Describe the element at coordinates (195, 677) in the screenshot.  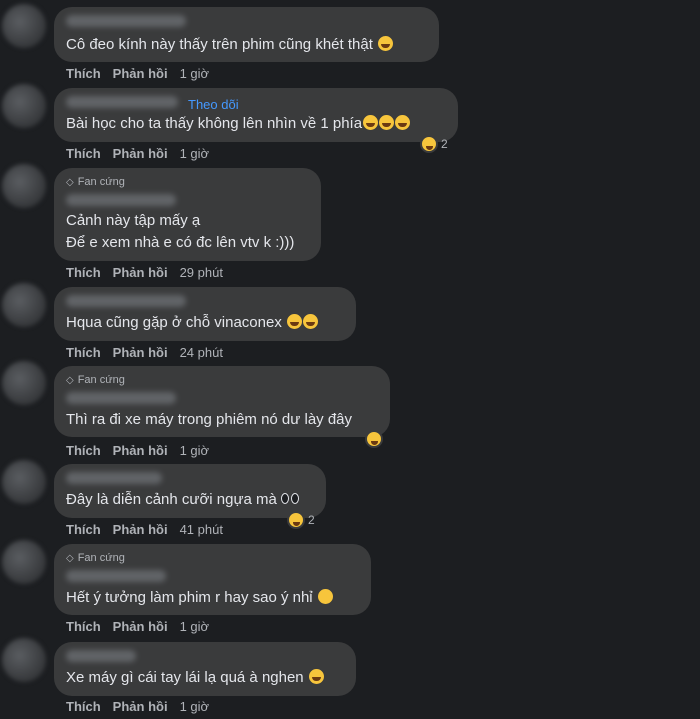
I see `comment-text: Xe máy gì cái tay lái lạ quá à nghen` at that location.